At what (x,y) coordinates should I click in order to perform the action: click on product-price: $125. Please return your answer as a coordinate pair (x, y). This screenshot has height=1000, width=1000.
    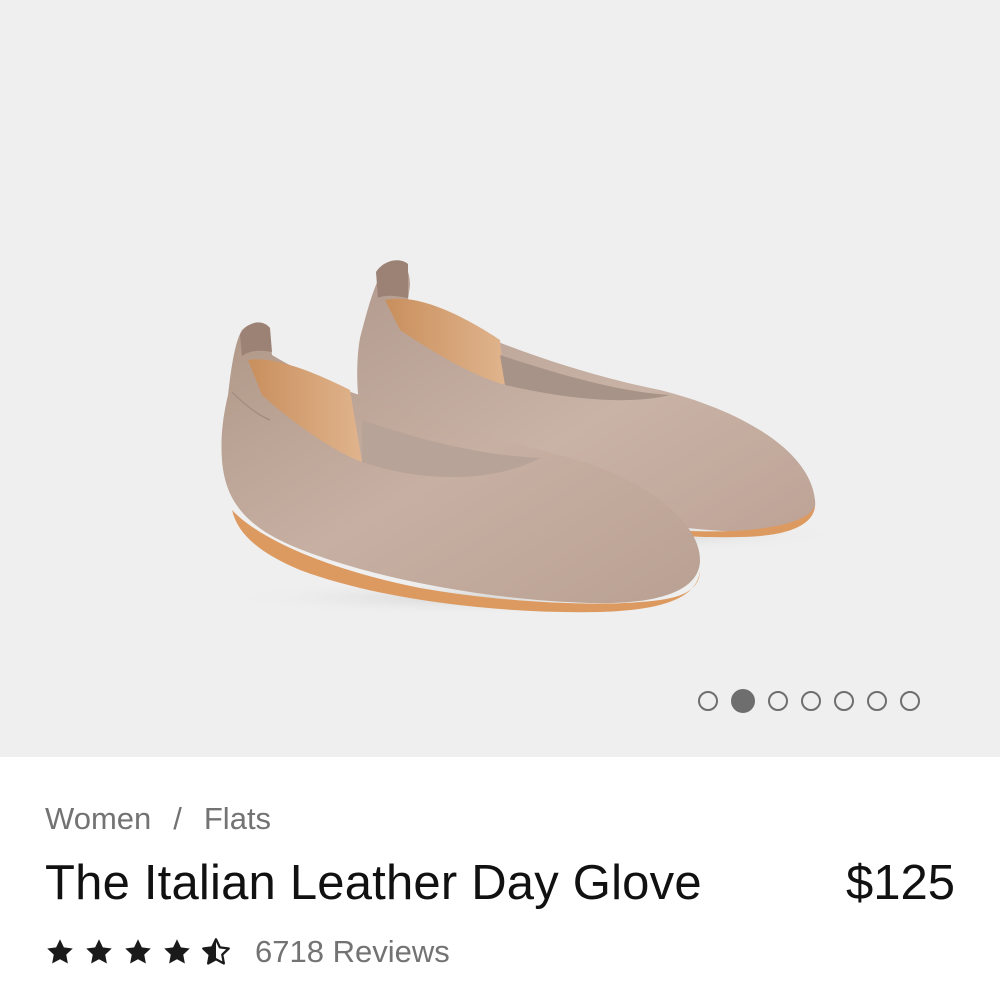
    Looking at the image, I should click on (900, 883).